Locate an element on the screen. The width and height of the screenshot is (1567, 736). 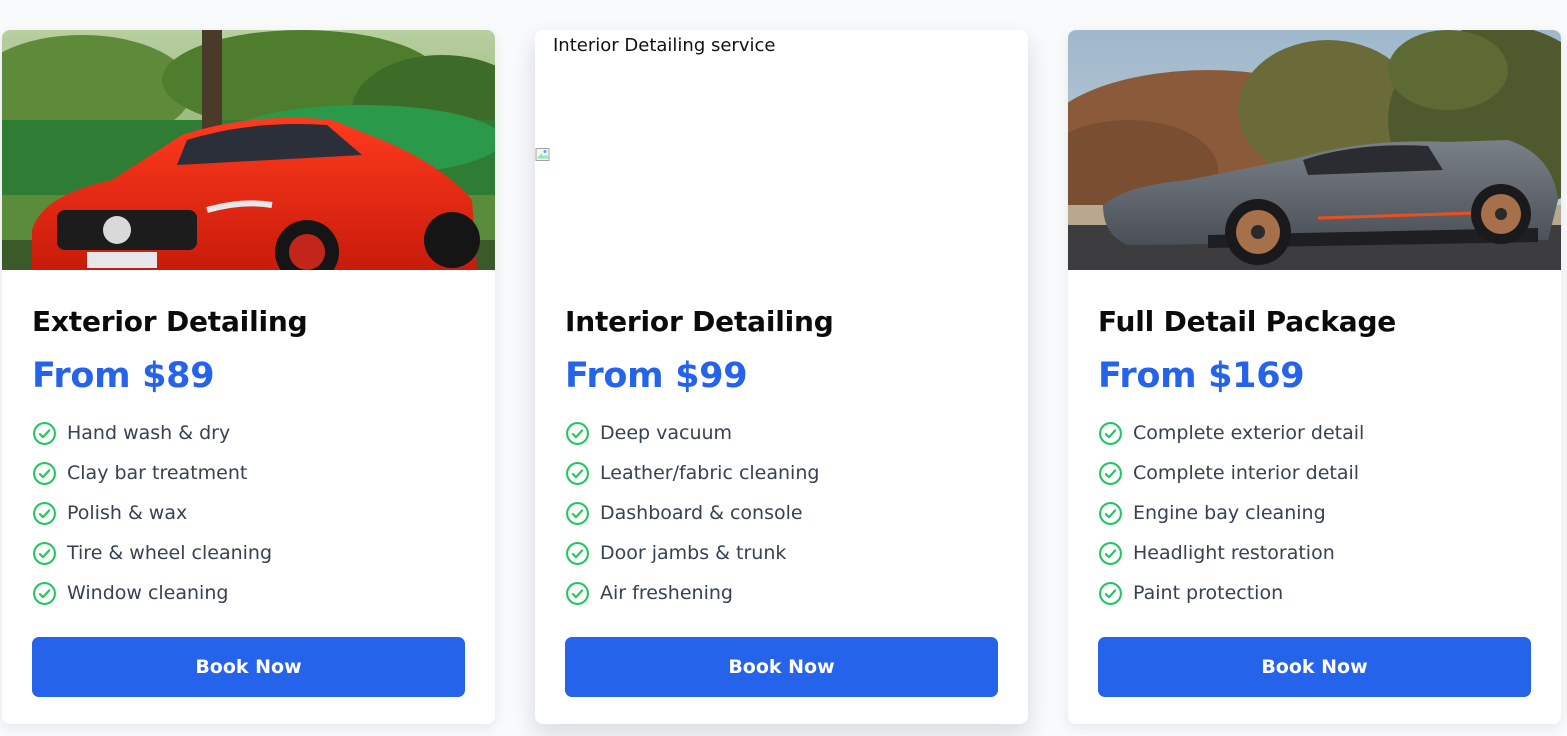
feature-item: Polish & wax is located at coordinates (248, 513).